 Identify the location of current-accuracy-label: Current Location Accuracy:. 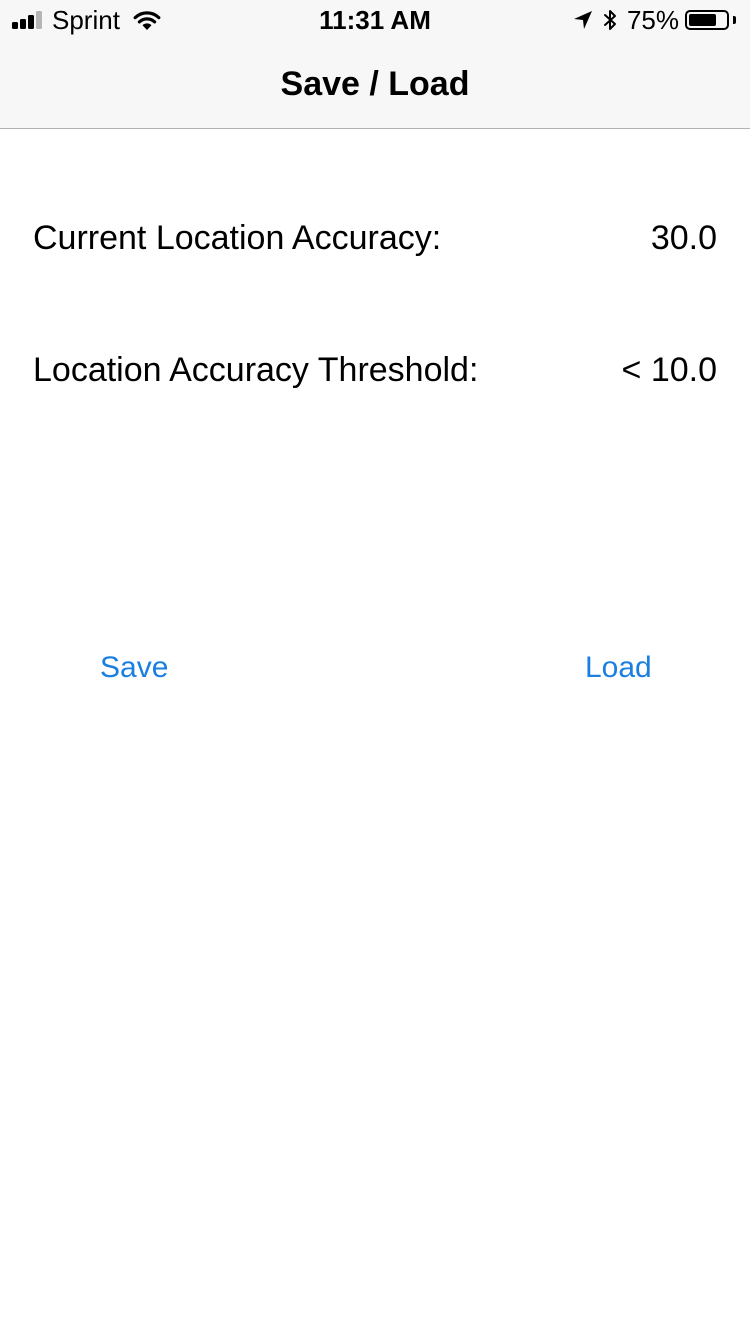
(237, 238).